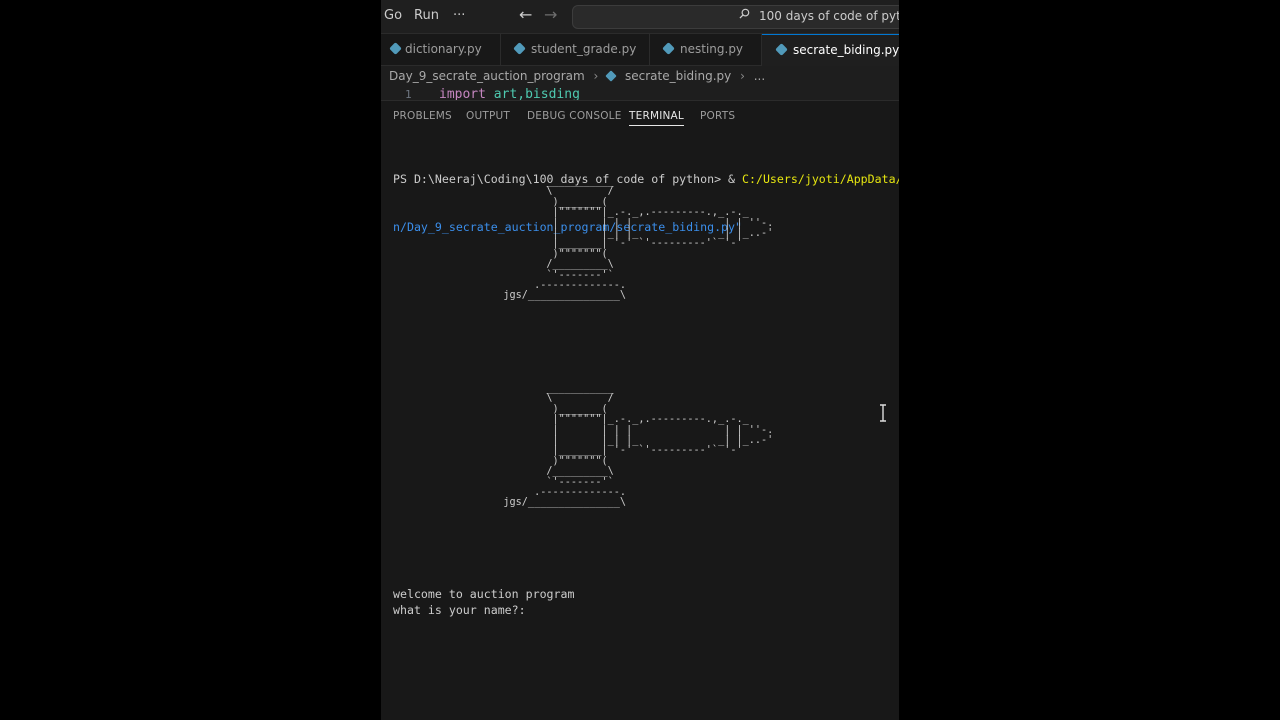 The width and height of the screenshot is (1280, 720). Describe the element at coordinates (574, 116) in the screenshot. I see `tab-debug-console: DEBUG CONSOLE` at that location.